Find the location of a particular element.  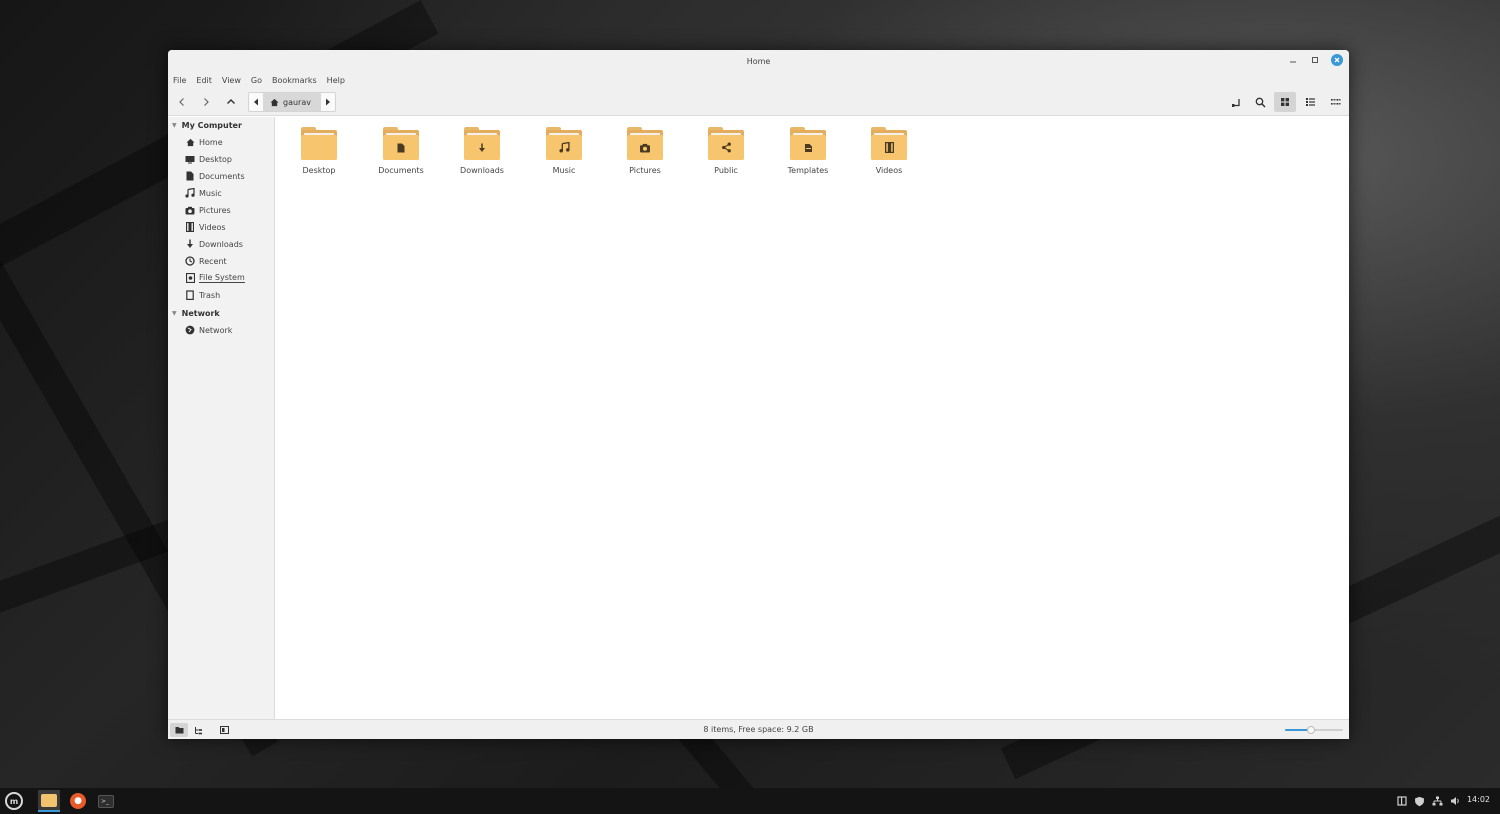

sidebar-item-downloads: Downloads is located at coordinates (214, 244).